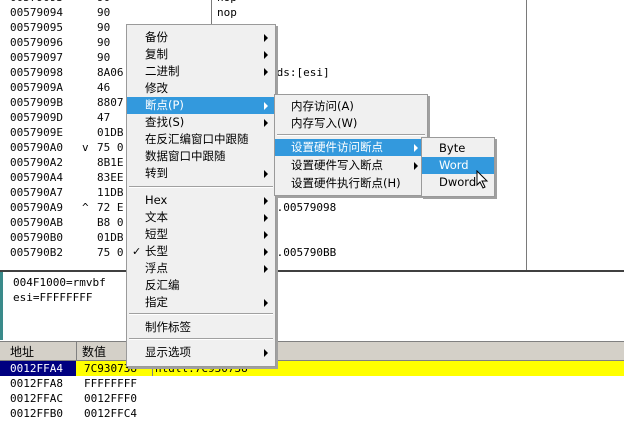  What do you see at coordinates (312, 207) in the screenshot?
I see `disasm-row: 005790A9 72 Et rmvbfix.00579098` at bounding box center [312, 207].